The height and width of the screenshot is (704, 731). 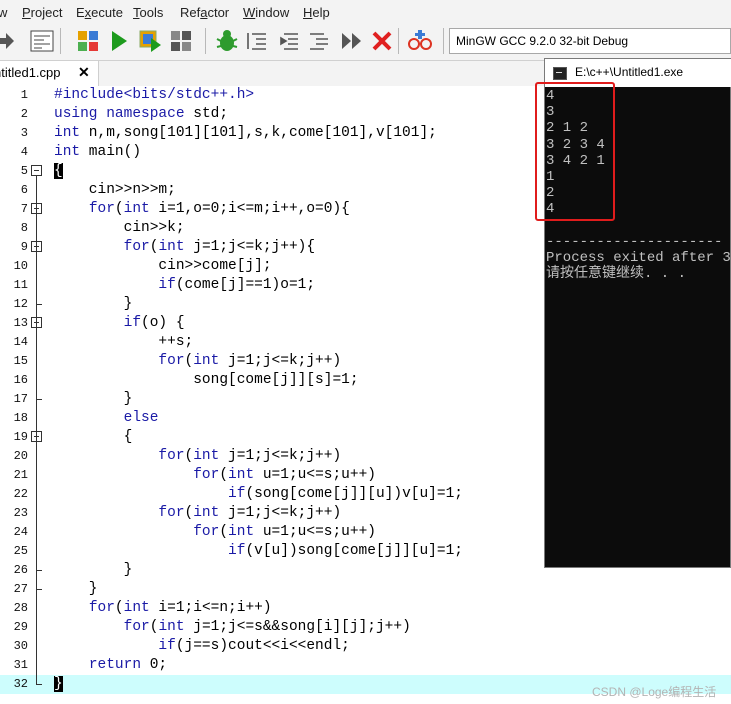 I want to click on line-number: 6, so click(x=24, y=190).